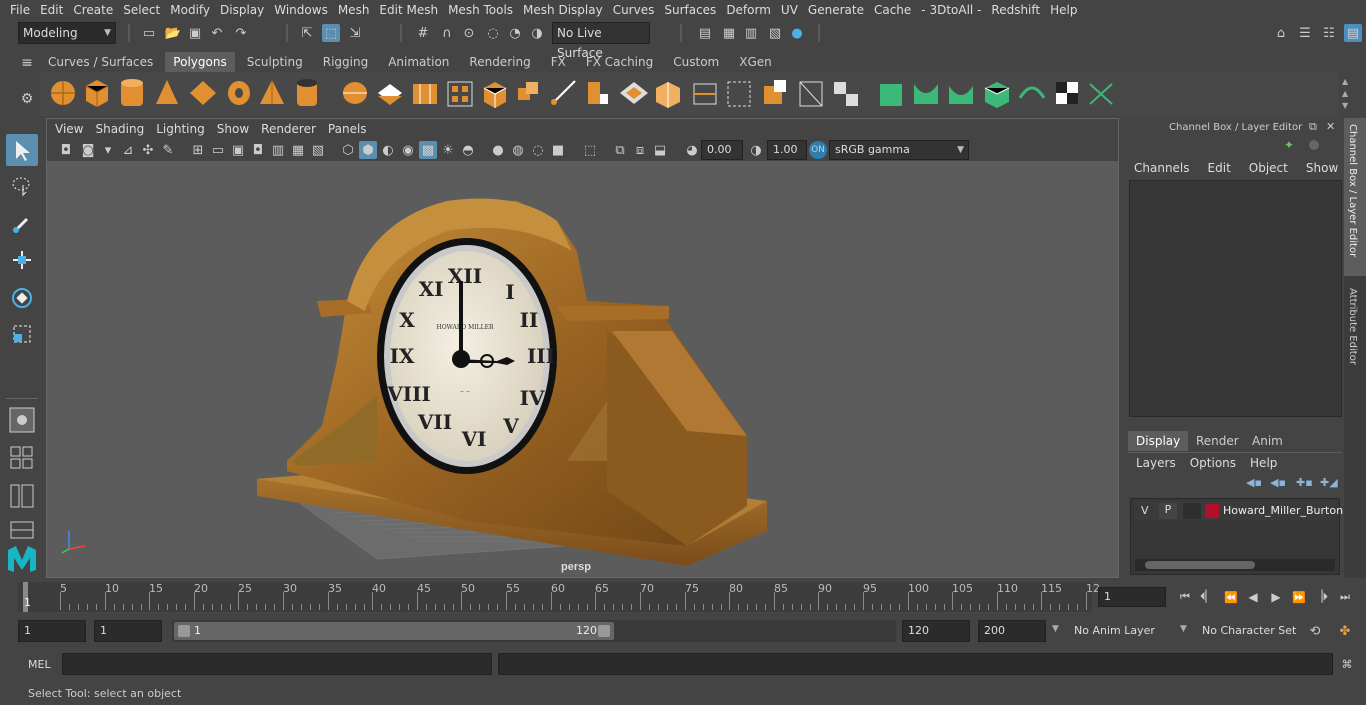  What do you see at coordinates (563, 10) in the screenshot?
I see `menu-mesh-display: Mesh Display` at bounding box center [563, 10].